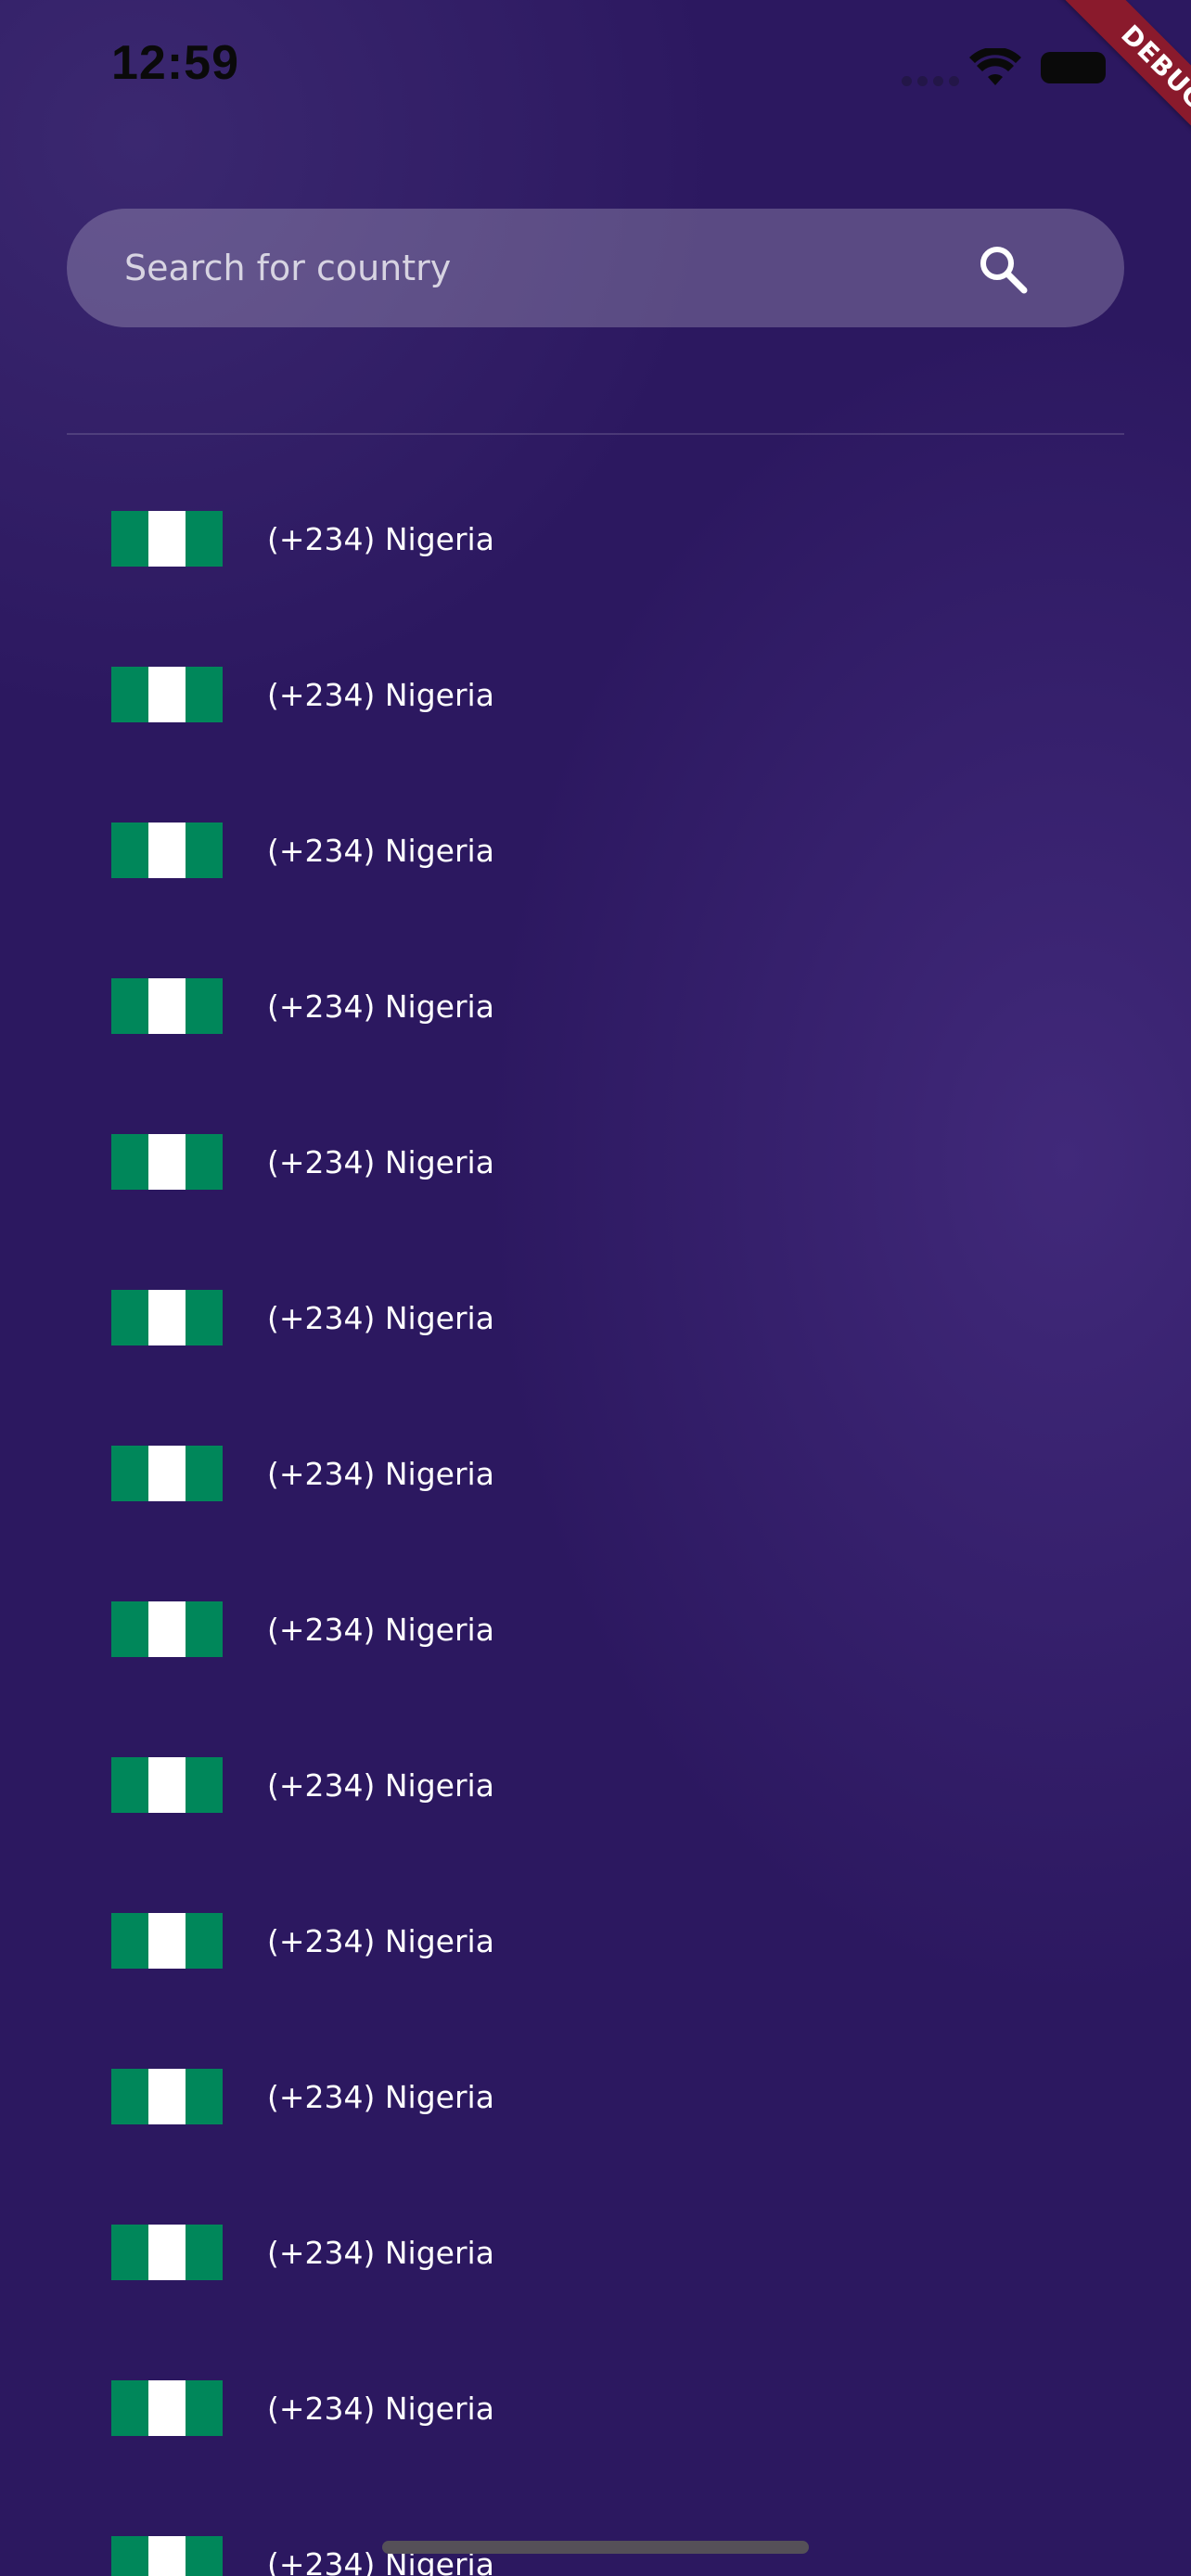 This screenshot has width=1191, height=2576. What do you see at coordinates (931, 81) in the screenshot?
I see `cellular-signal-icon` at bounding box center [931, 81].